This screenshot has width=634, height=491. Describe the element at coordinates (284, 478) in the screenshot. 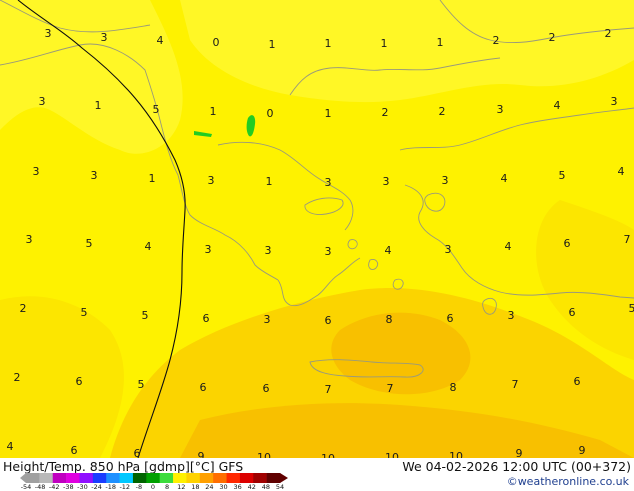

I see `colorbar-arrow-right` at that location.